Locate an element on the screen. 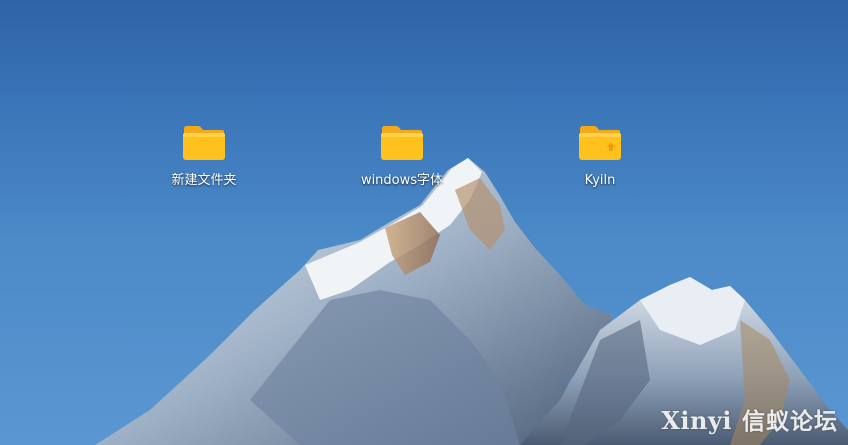 This screenshot has height=445, width=848. desktop-icon-label: windows字体 is located at coordinates (402, 180).